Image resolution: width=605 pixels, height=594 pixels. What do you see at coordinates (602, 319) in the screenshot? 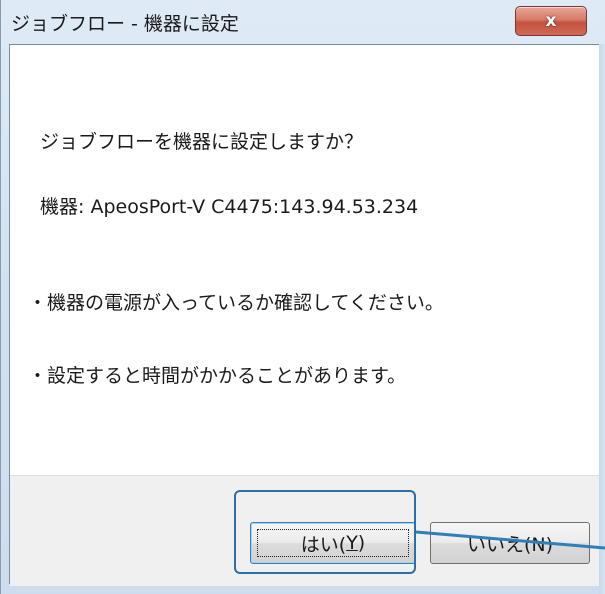
I see `window-frame-right` at bounding box center [602, 319].